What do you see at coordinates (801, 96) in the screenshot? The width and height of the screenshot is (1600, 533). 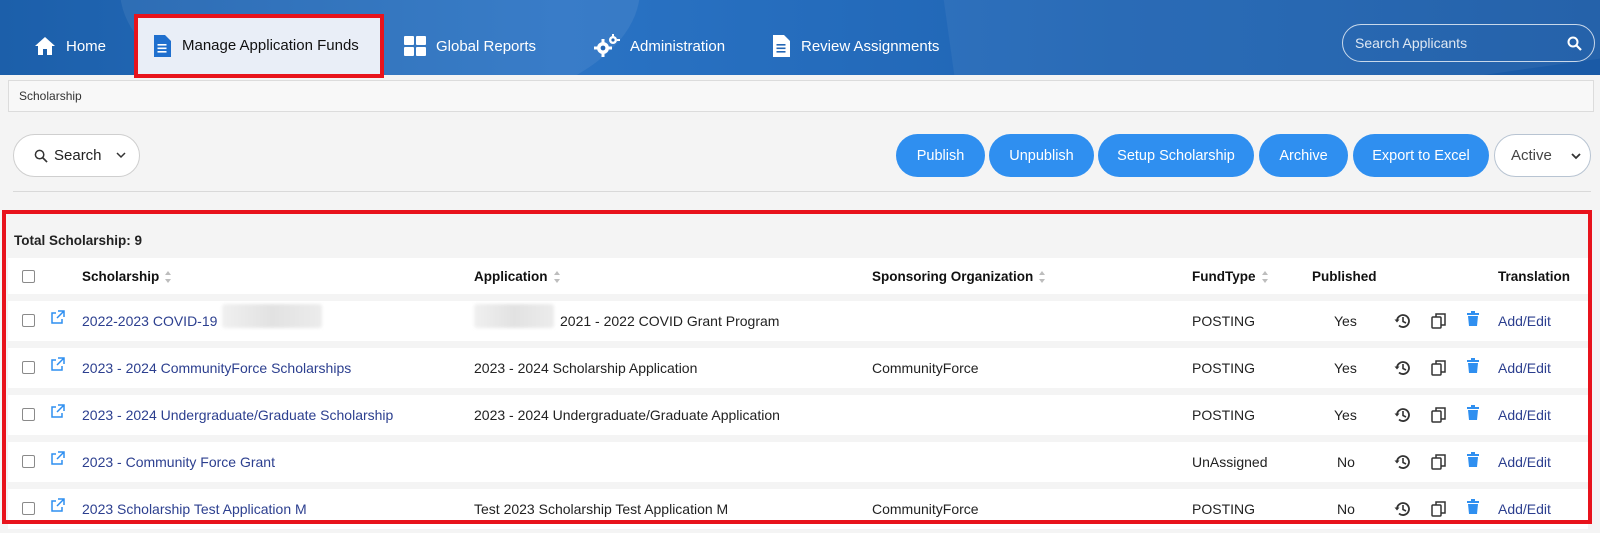 I see `breadcrumb: Scholarship` at bounding box center [801, 96].